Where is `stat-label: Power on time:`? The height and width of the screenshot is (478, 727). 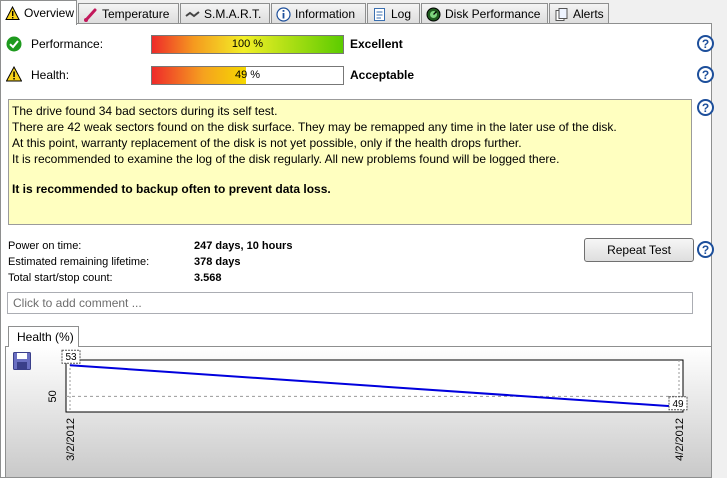
stat-label: Power on time: is located at coordinates (45, 246).